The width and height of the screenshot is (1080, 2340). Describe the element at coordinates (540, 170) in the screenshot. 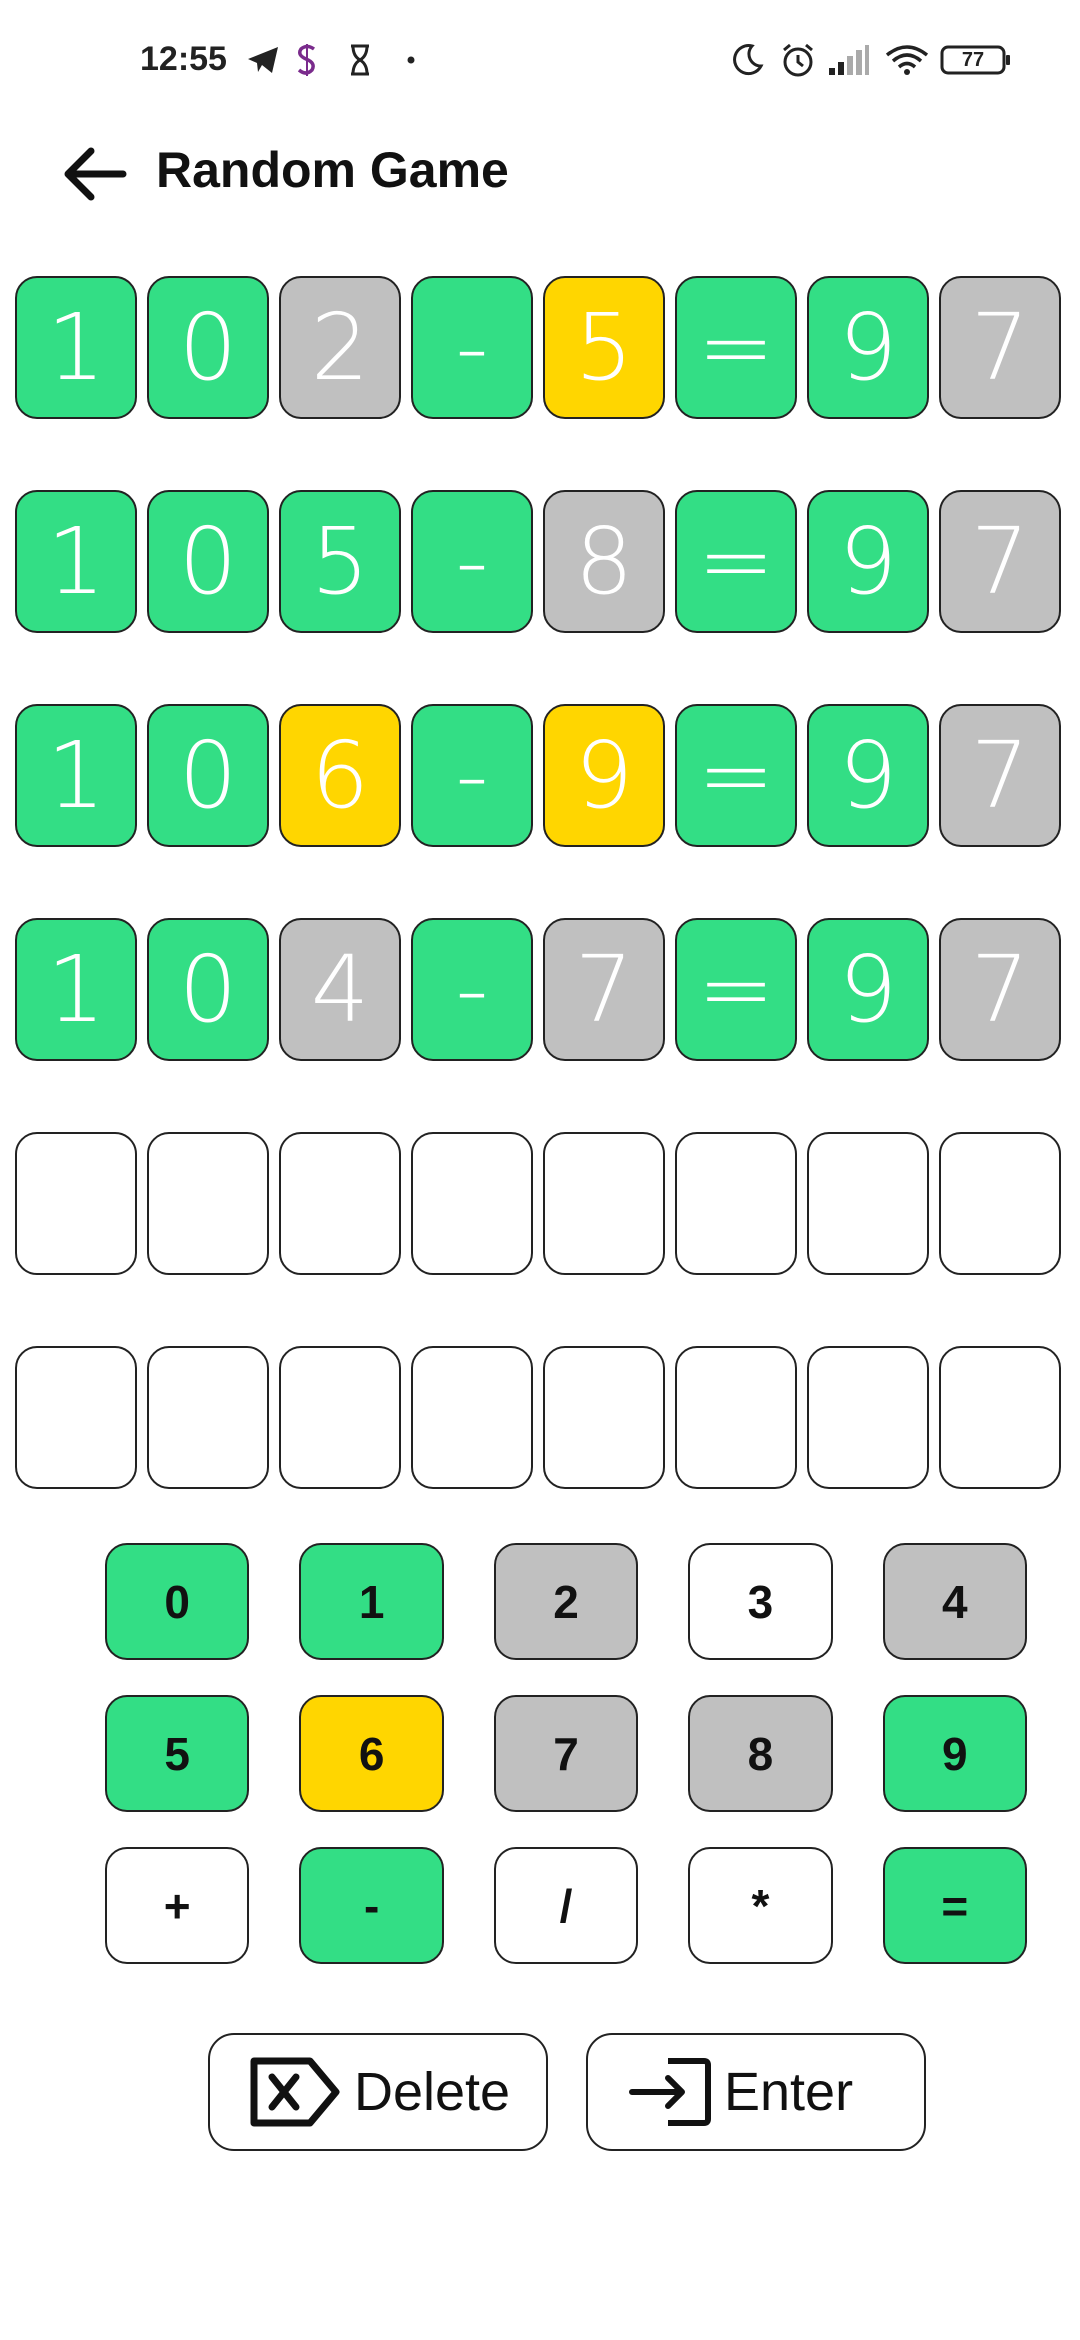

I see `app-bar: Random Game` at that location.